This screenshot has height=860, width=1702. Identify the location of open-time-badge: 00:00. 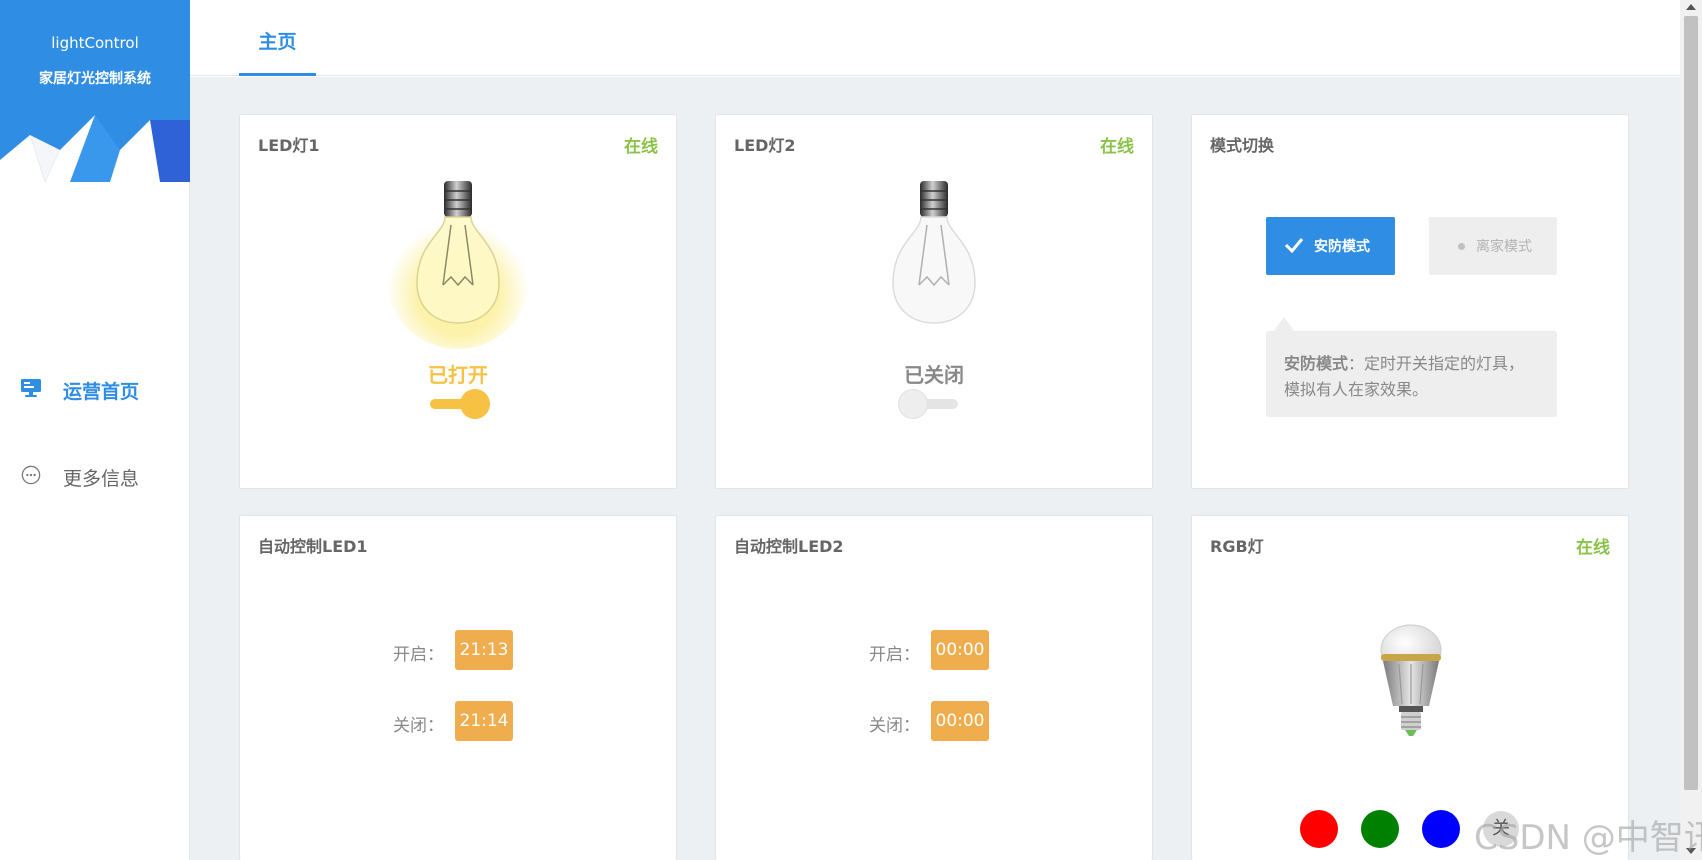
(960, 650).